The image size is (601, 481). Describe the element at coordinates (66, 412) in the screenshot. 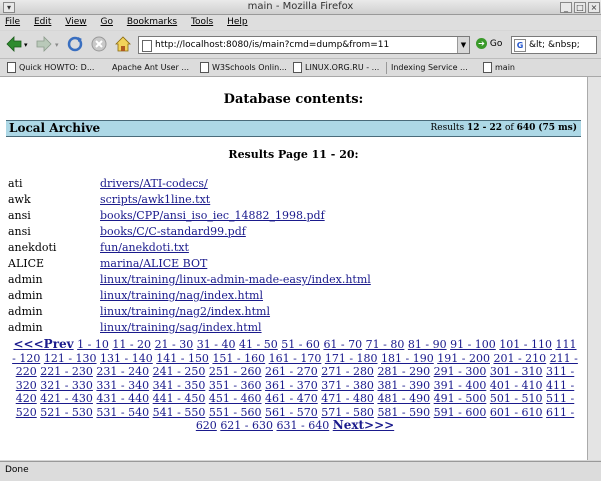

I see `page-range-link: 521 - 530` at that location.